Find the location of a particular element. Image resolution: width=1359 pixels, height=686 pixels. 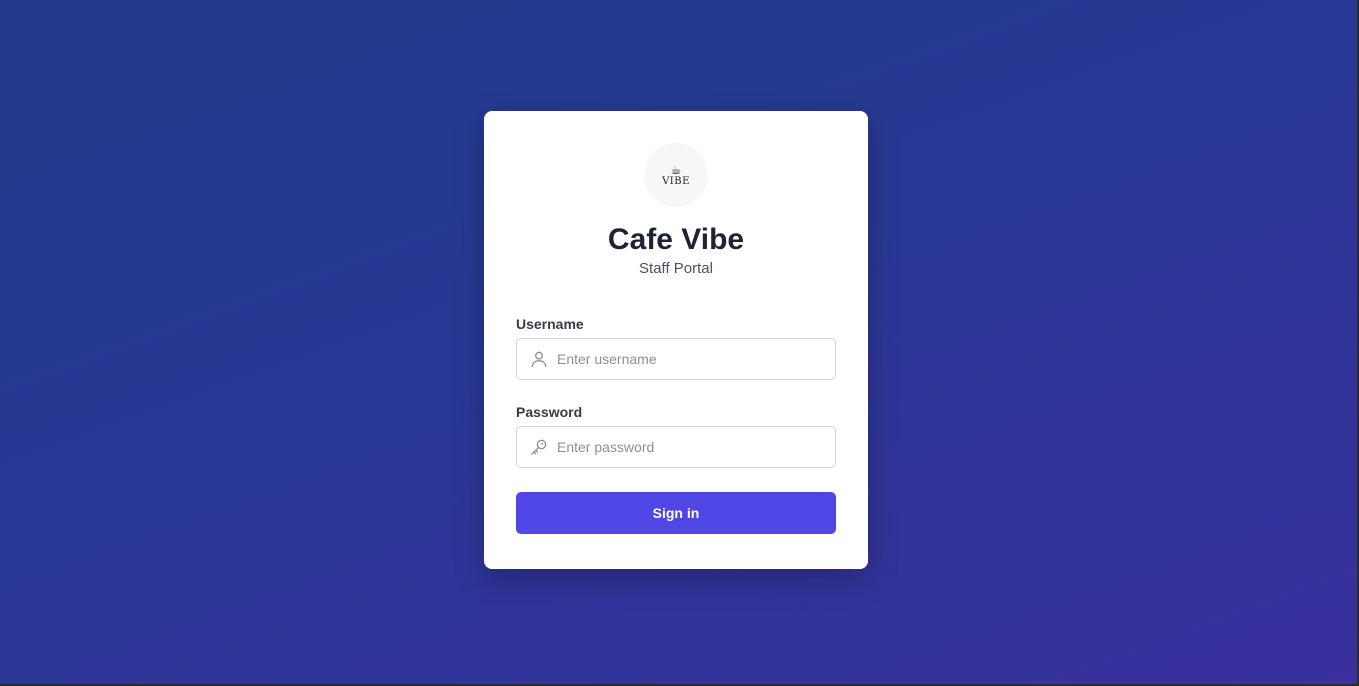

username-field-wrapper is located at coordinates (676, 359).